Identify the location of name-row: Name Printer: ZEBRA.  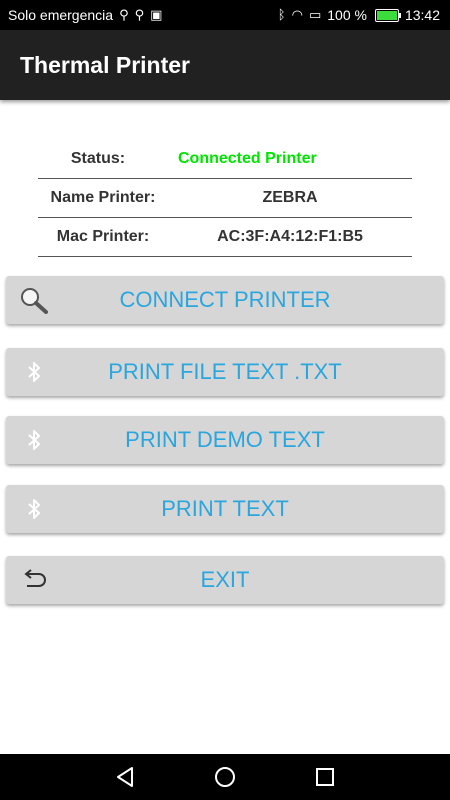
(225, 198).